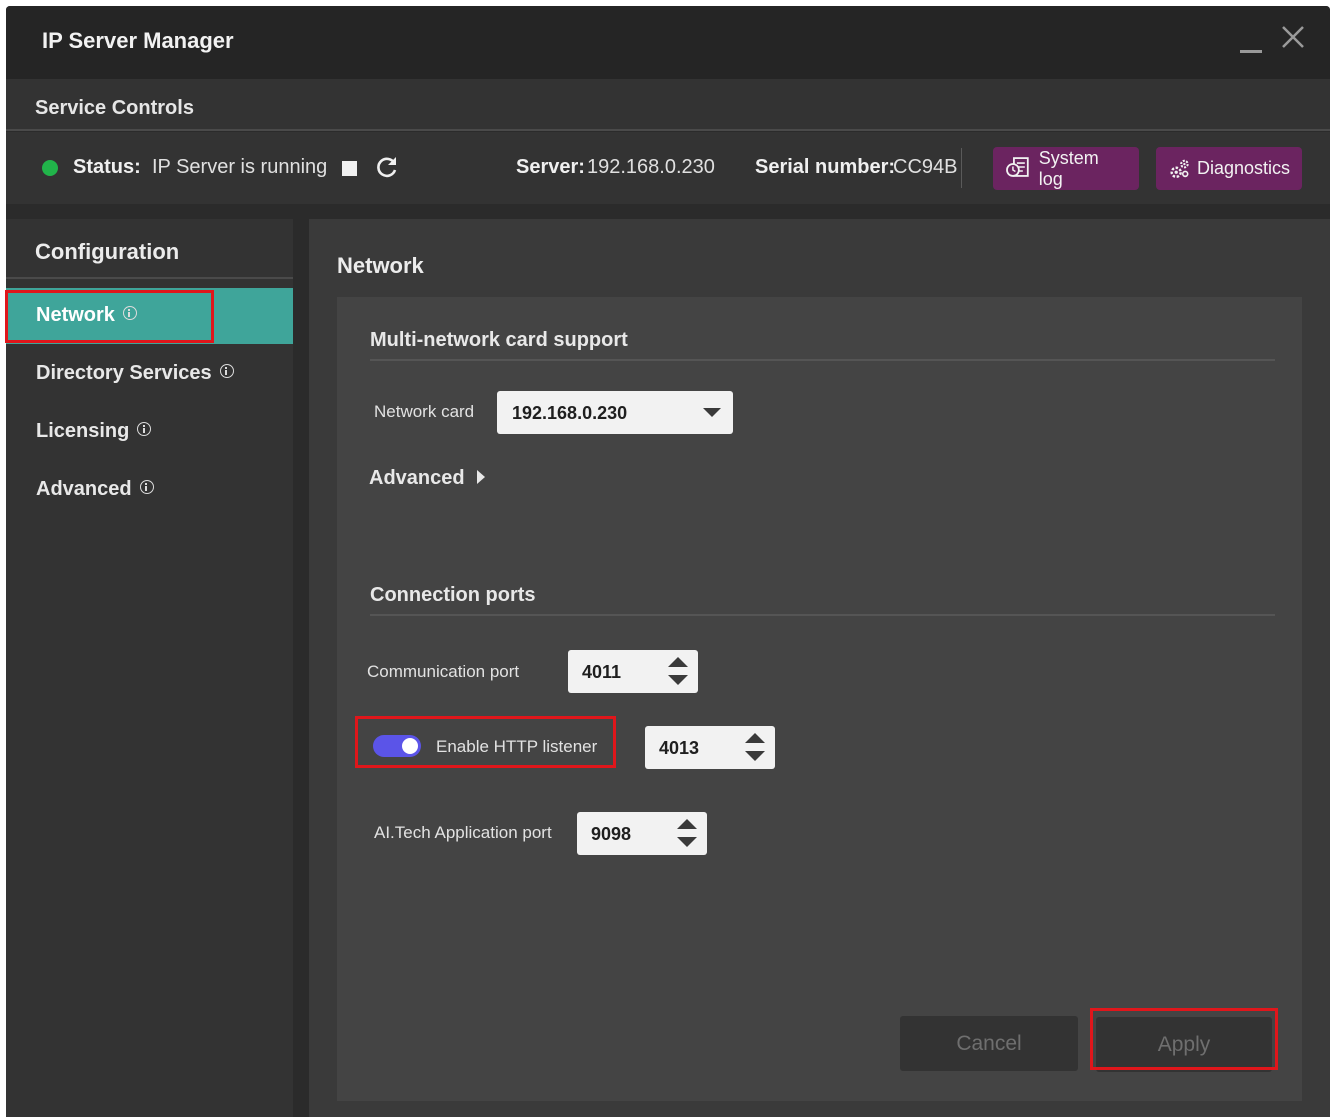 The height and width of the screenshot is (1117, 1335). I want to click on sidebar-item-label: Network, so click(75, 315).